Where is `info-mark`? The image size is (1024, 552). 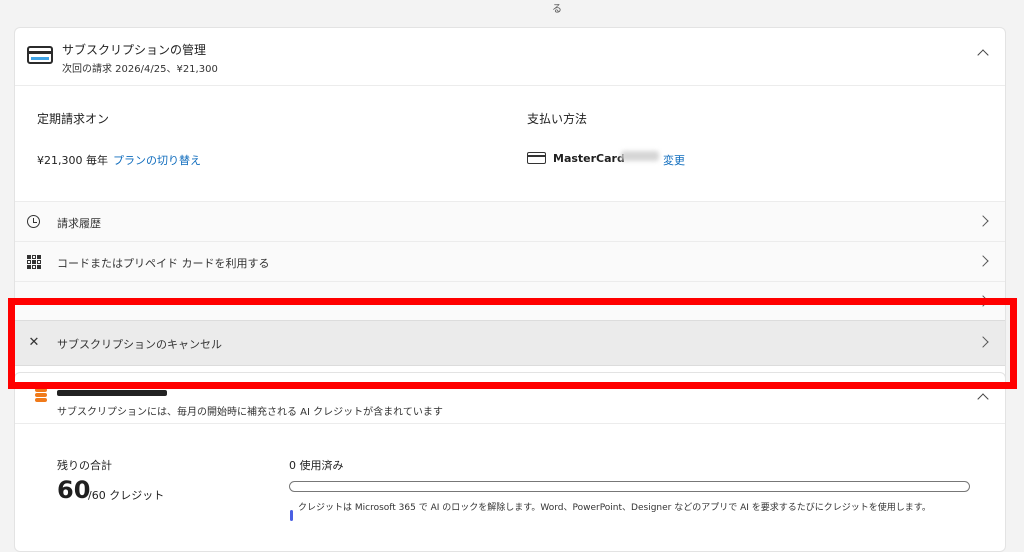 info-mark is located at coordinates (291, 515).